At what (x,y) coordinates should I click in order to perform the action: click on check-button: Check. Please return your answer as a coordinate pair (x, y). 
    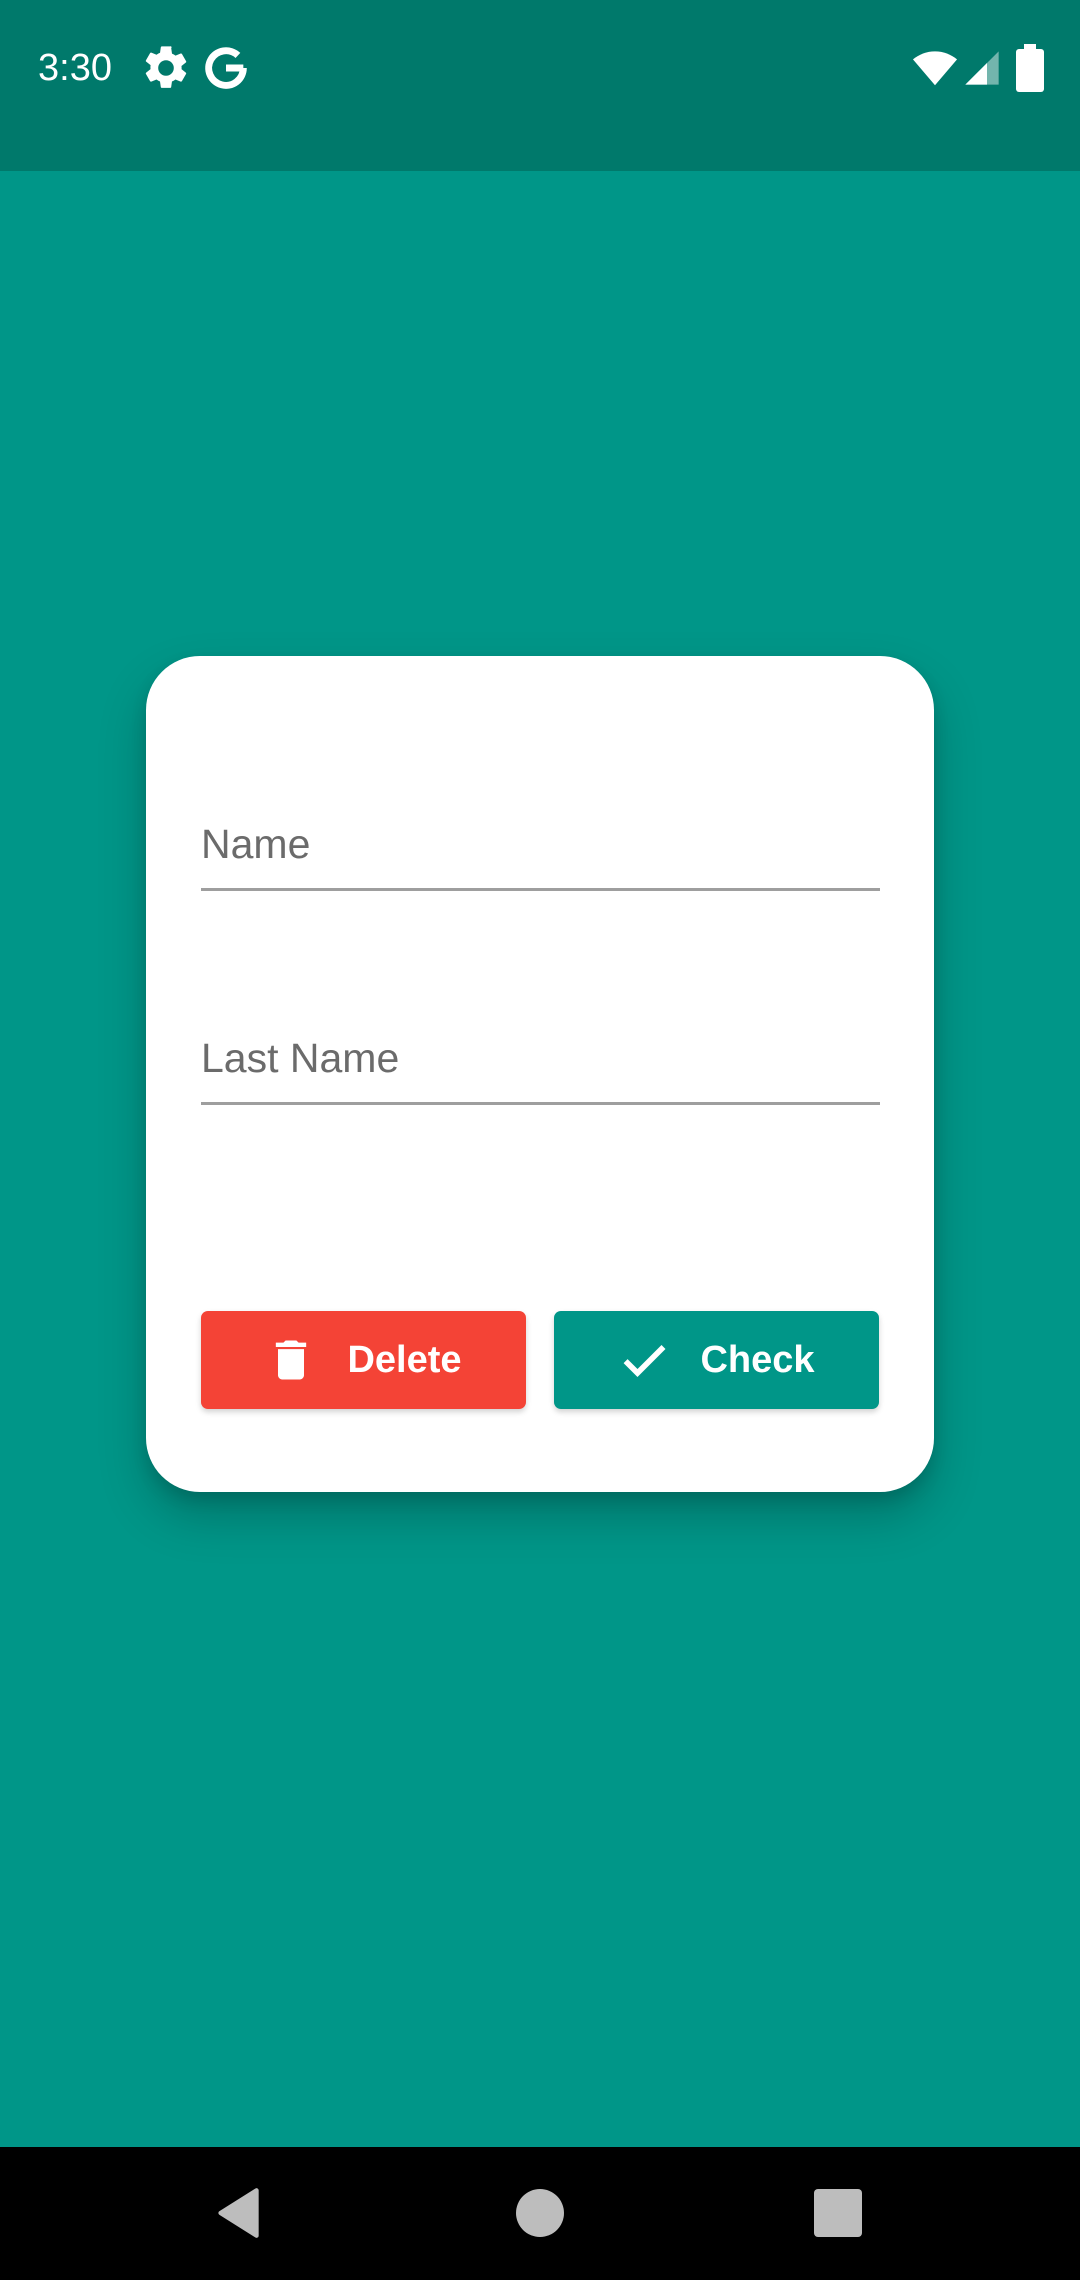
    Looking at the image, I should click on (716, 1360).